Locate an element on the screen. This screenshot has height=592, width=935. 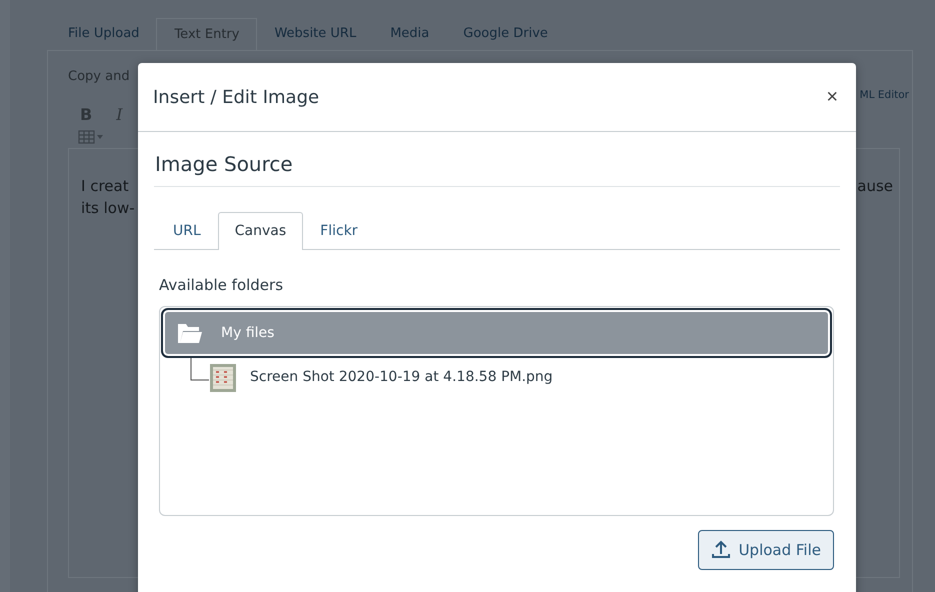
upload-icon is located at coordinates (720, 550).